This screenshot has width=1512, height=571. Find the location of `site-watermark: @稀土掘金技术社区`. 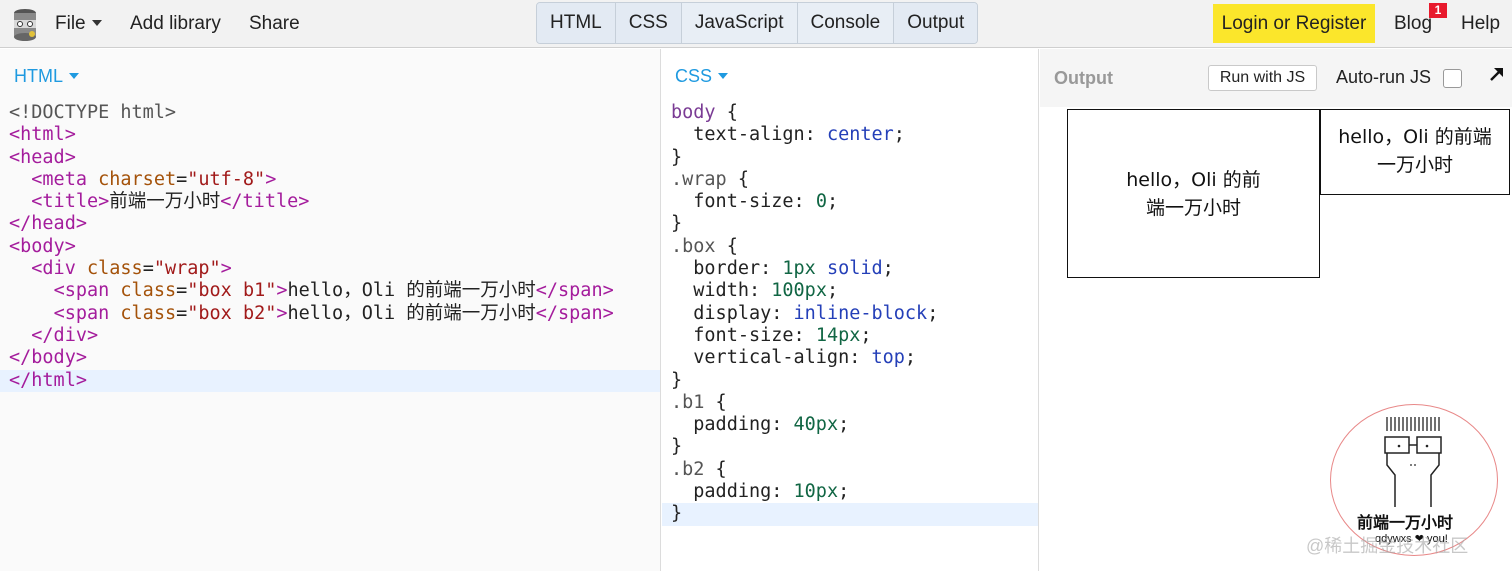

site-watermark: @稀土掘金技术社区 is located at coordinates (1387, 546).